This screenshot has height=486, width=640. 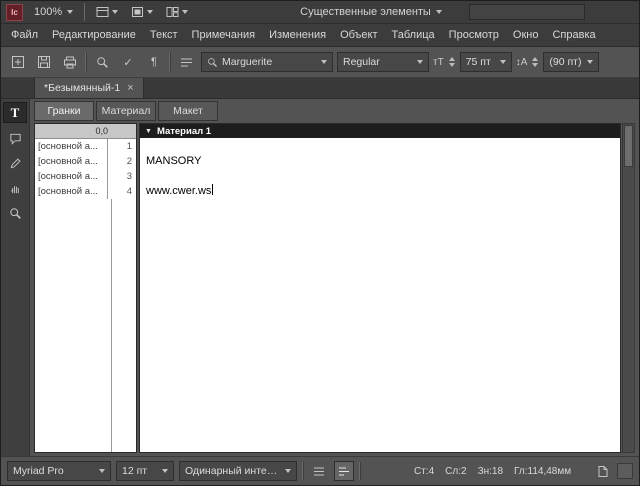 What do you see at coordinates (14, 12) in the screenshot?
I see `app-logo-icon: Ic` at bounding box center [14, 12].